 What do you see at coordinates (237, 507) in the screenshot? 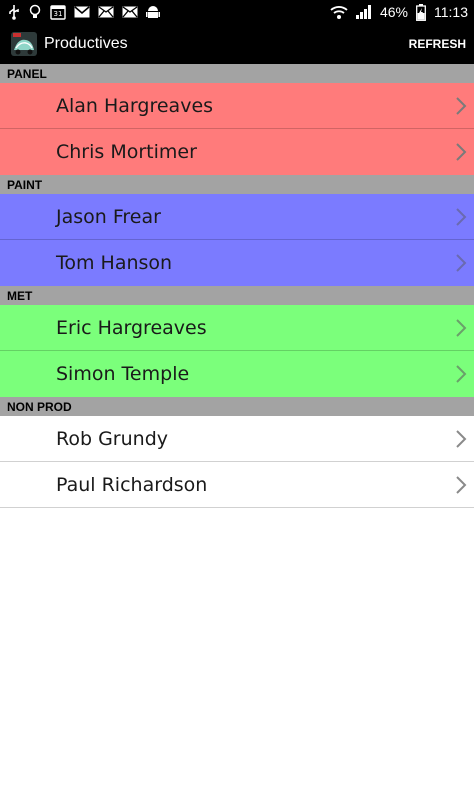
I see `row-divider` at bounding box center [237, 507].